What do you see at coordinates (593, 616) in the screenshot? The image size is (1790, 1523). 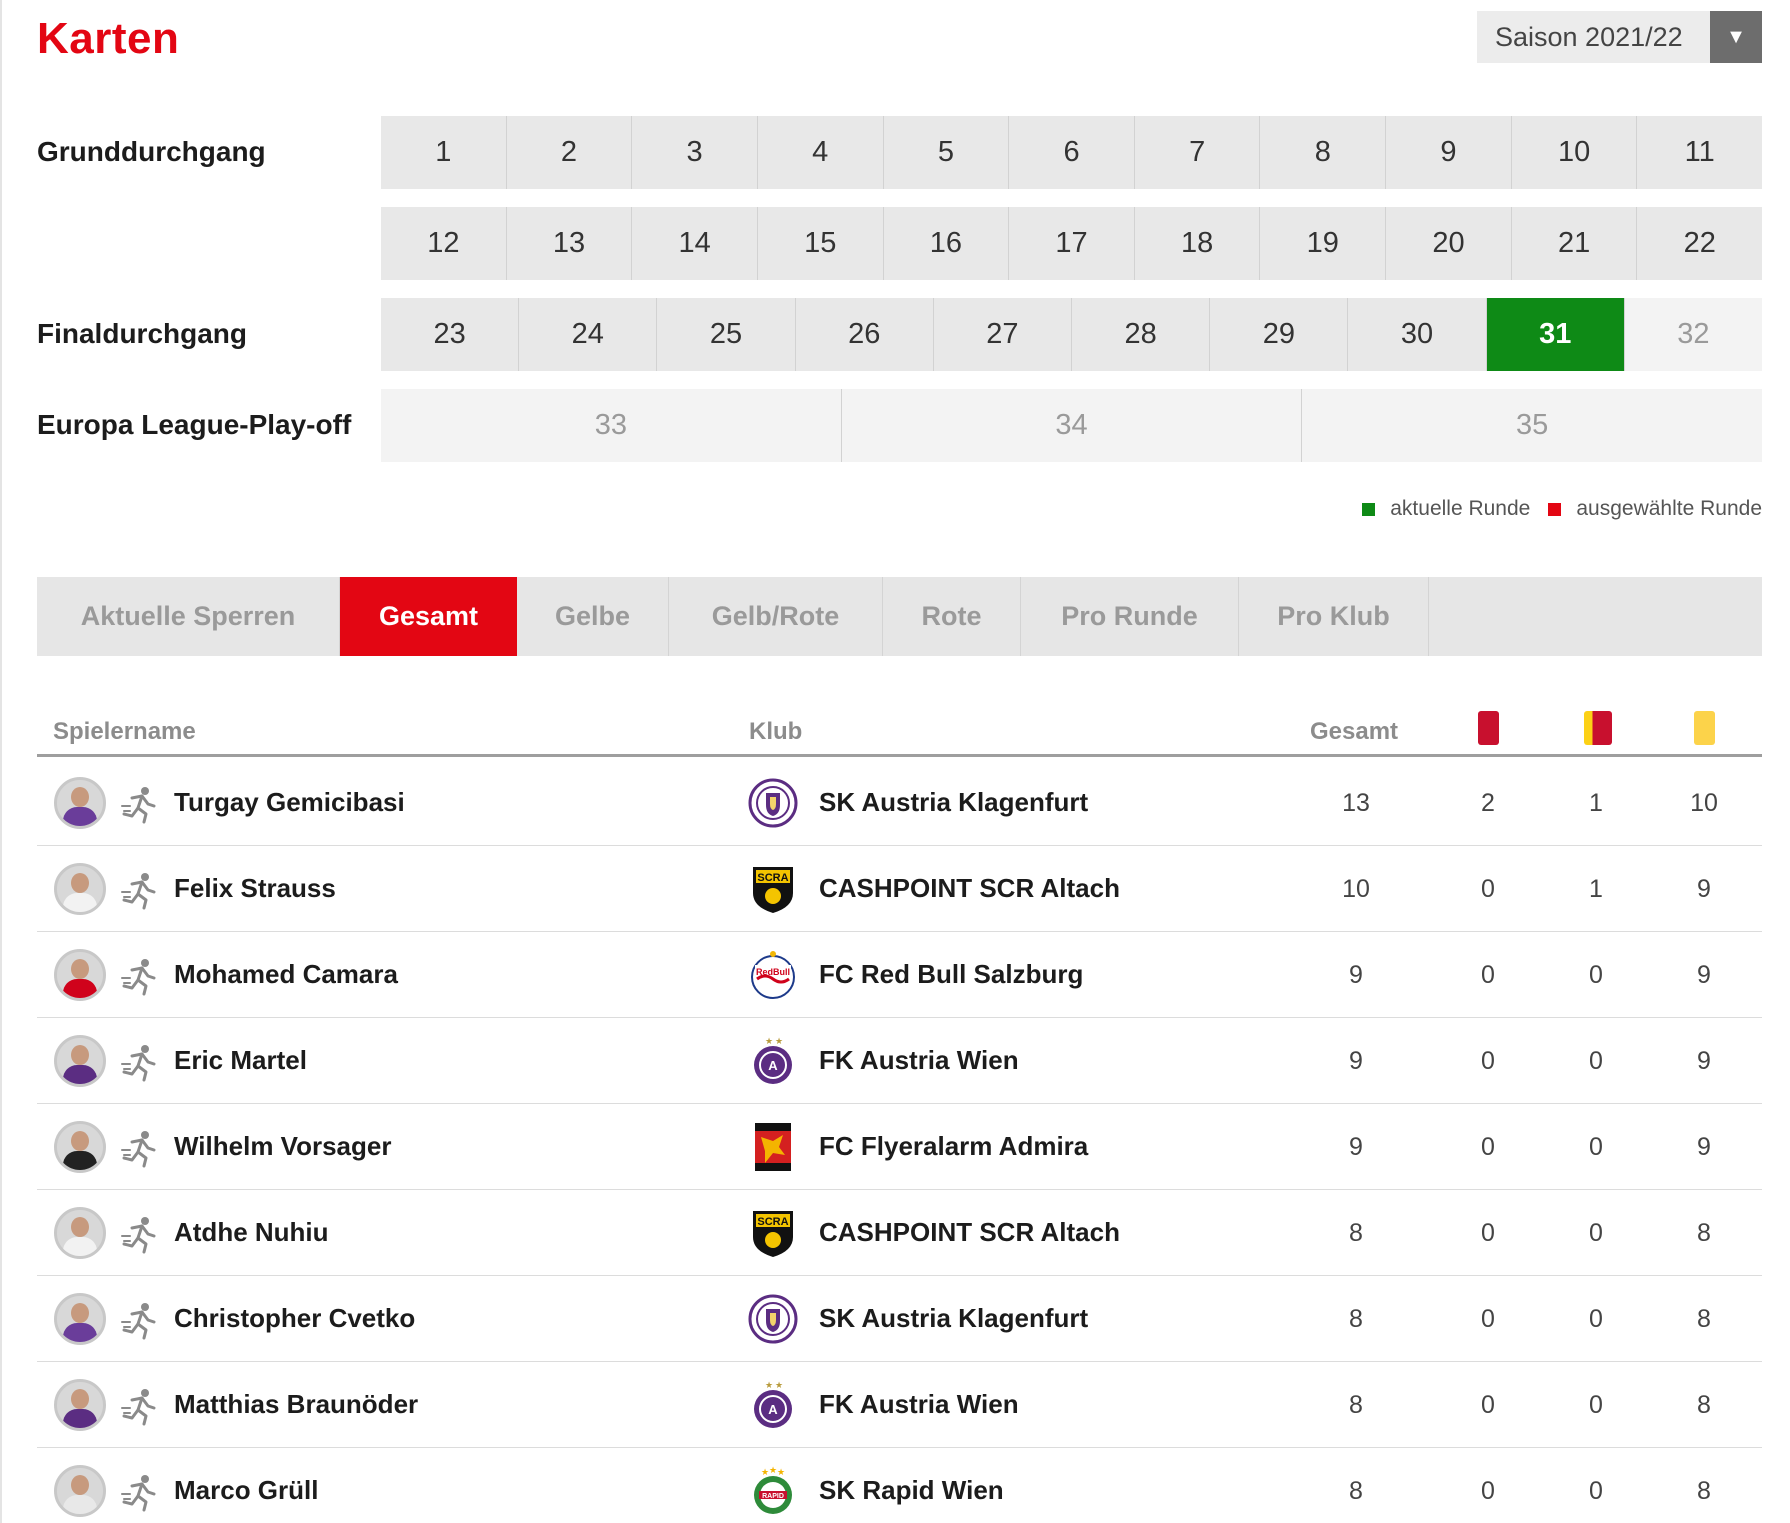 I see `tab-gelbe: Gelbe` at bounding box center [593, 616].